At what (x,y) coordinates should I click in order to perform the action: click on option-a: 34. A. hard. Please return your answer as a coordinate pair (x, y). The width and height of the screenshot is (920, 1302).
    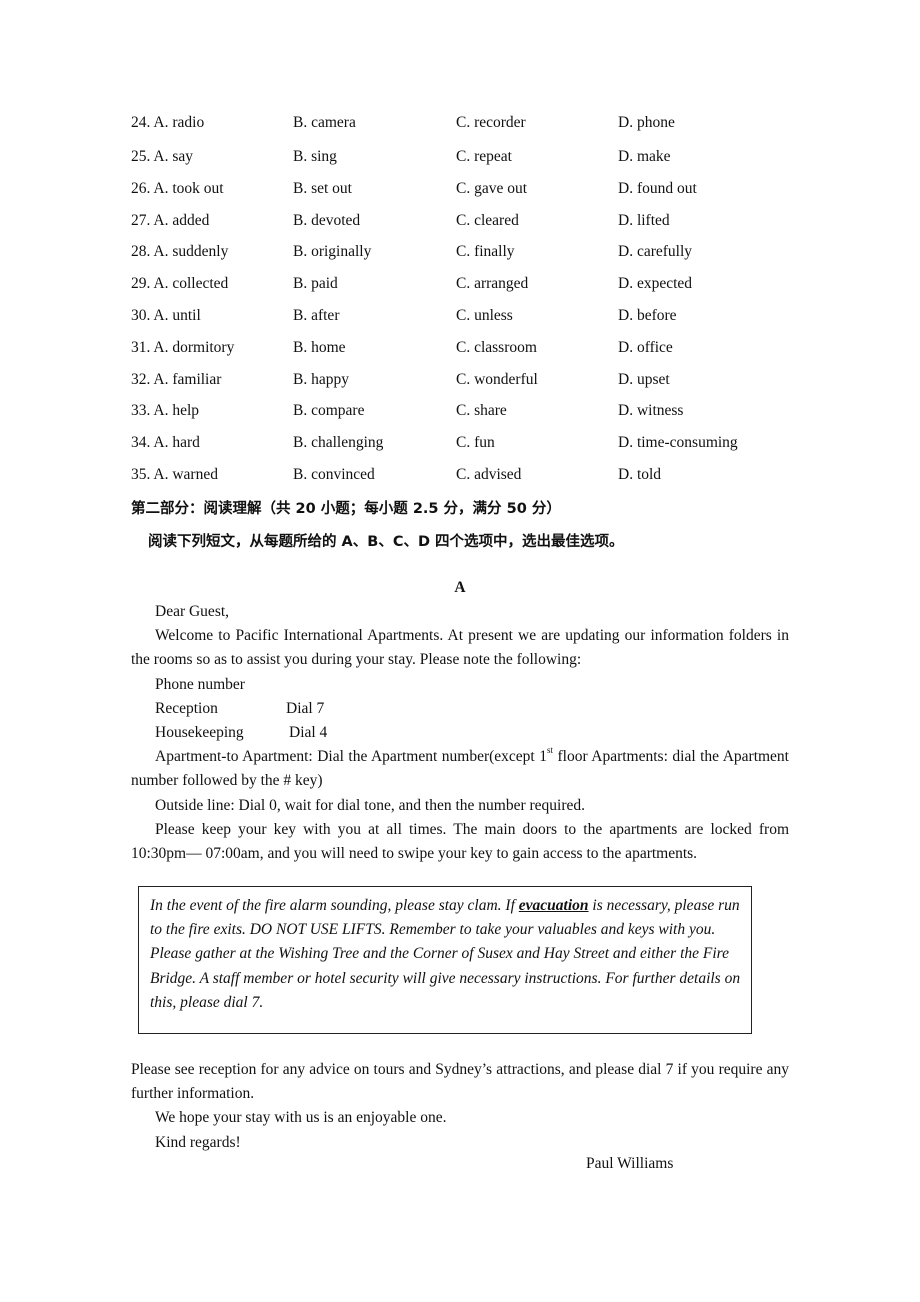
    Looking at the image, I should click on (165, 443).